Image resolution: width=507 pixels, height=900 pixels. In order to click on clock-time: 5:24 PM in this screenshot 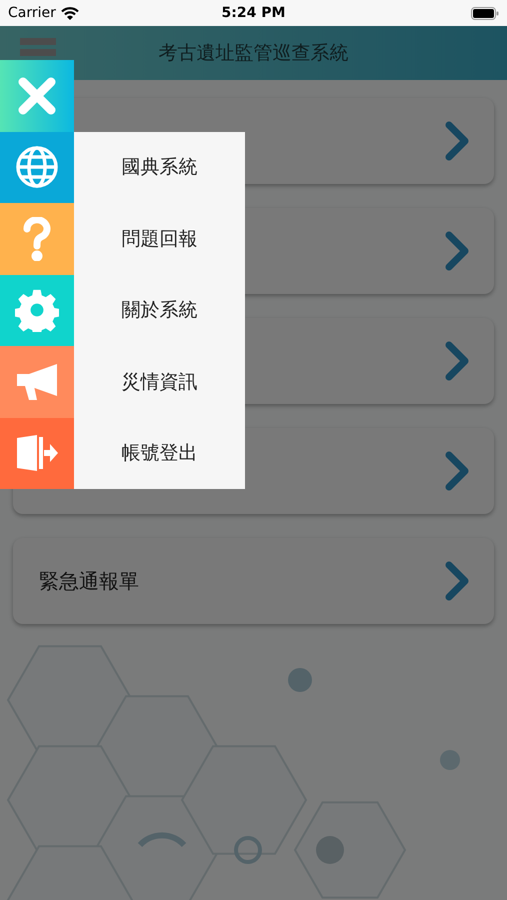, I will do `click(254, 13)`.